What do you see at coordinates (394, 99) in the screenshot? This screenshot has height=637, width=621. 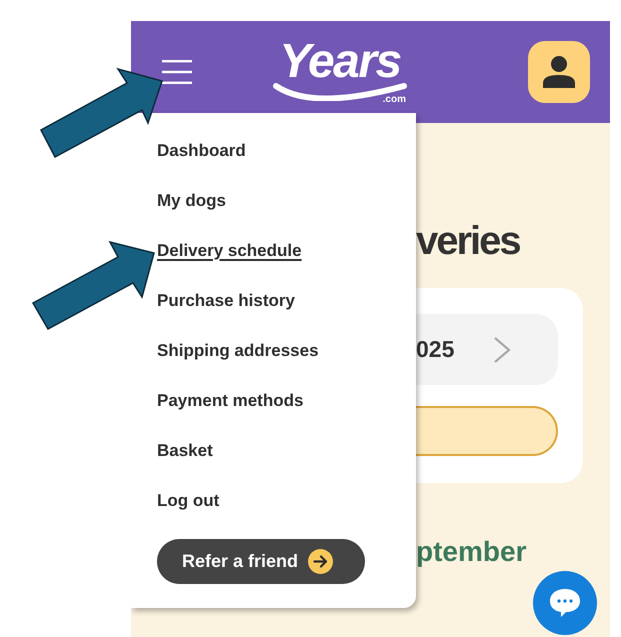 I see `logo-domain: .com` at bounding box center [394, 99].